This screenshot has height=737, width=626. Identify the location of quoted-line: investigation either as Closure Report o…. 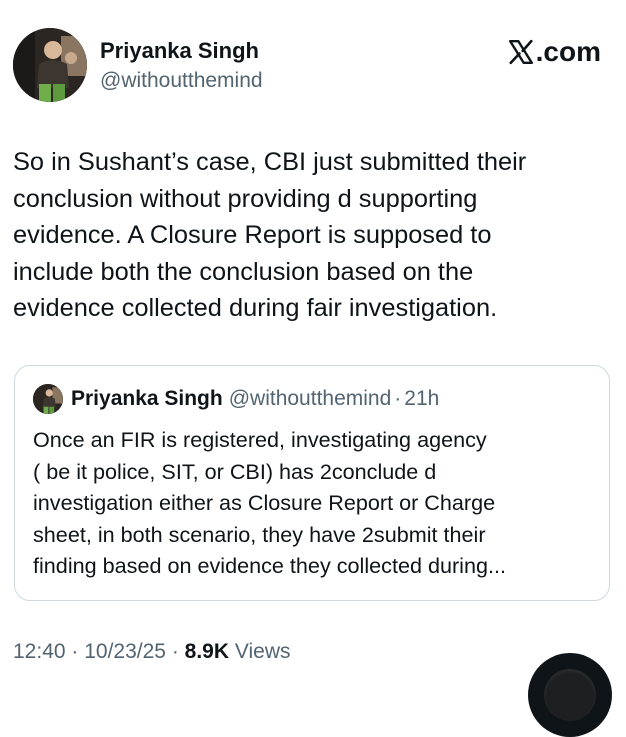
(264, 503).